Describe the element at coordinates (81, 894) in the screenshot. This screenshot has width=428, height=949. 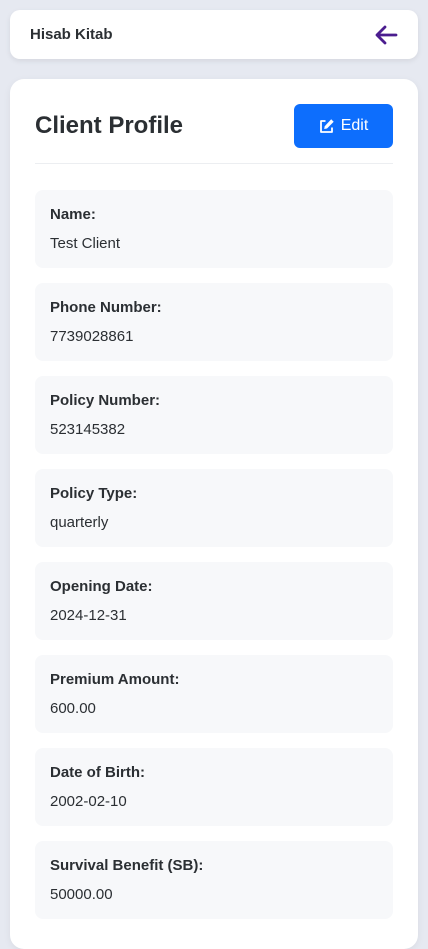
I see `field-value: 50000.00` at that location.